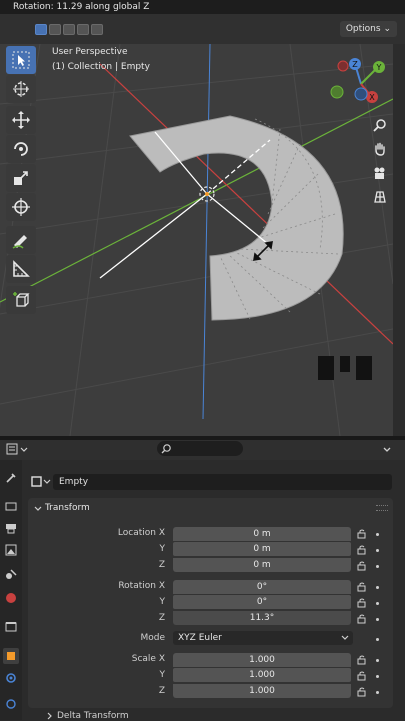  Describe the element at coordinates (148, 659) in the screenshot. I see `scale-x-label: Scale X` at that location.